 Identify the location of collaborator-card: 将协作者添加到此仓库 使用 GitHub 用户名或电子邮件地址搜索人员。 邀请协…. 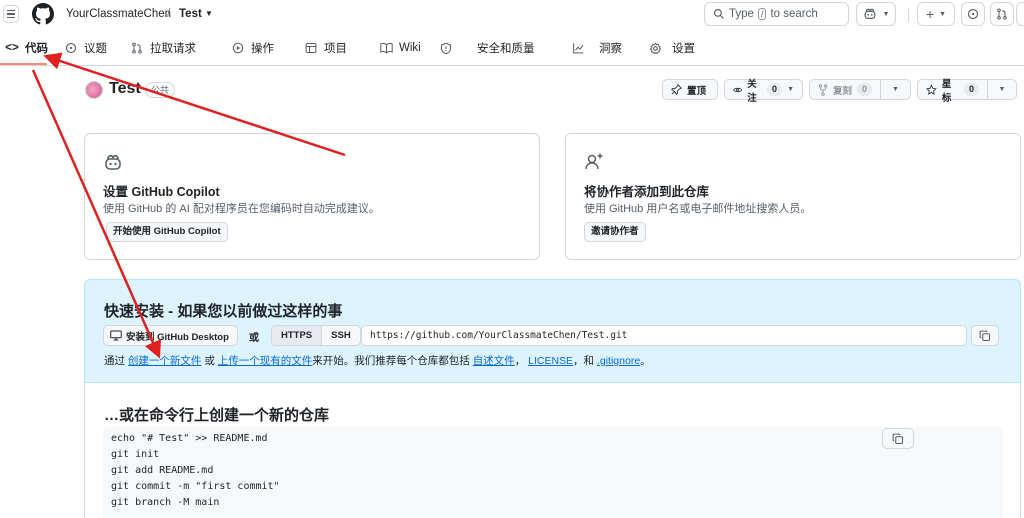
(793, 196).